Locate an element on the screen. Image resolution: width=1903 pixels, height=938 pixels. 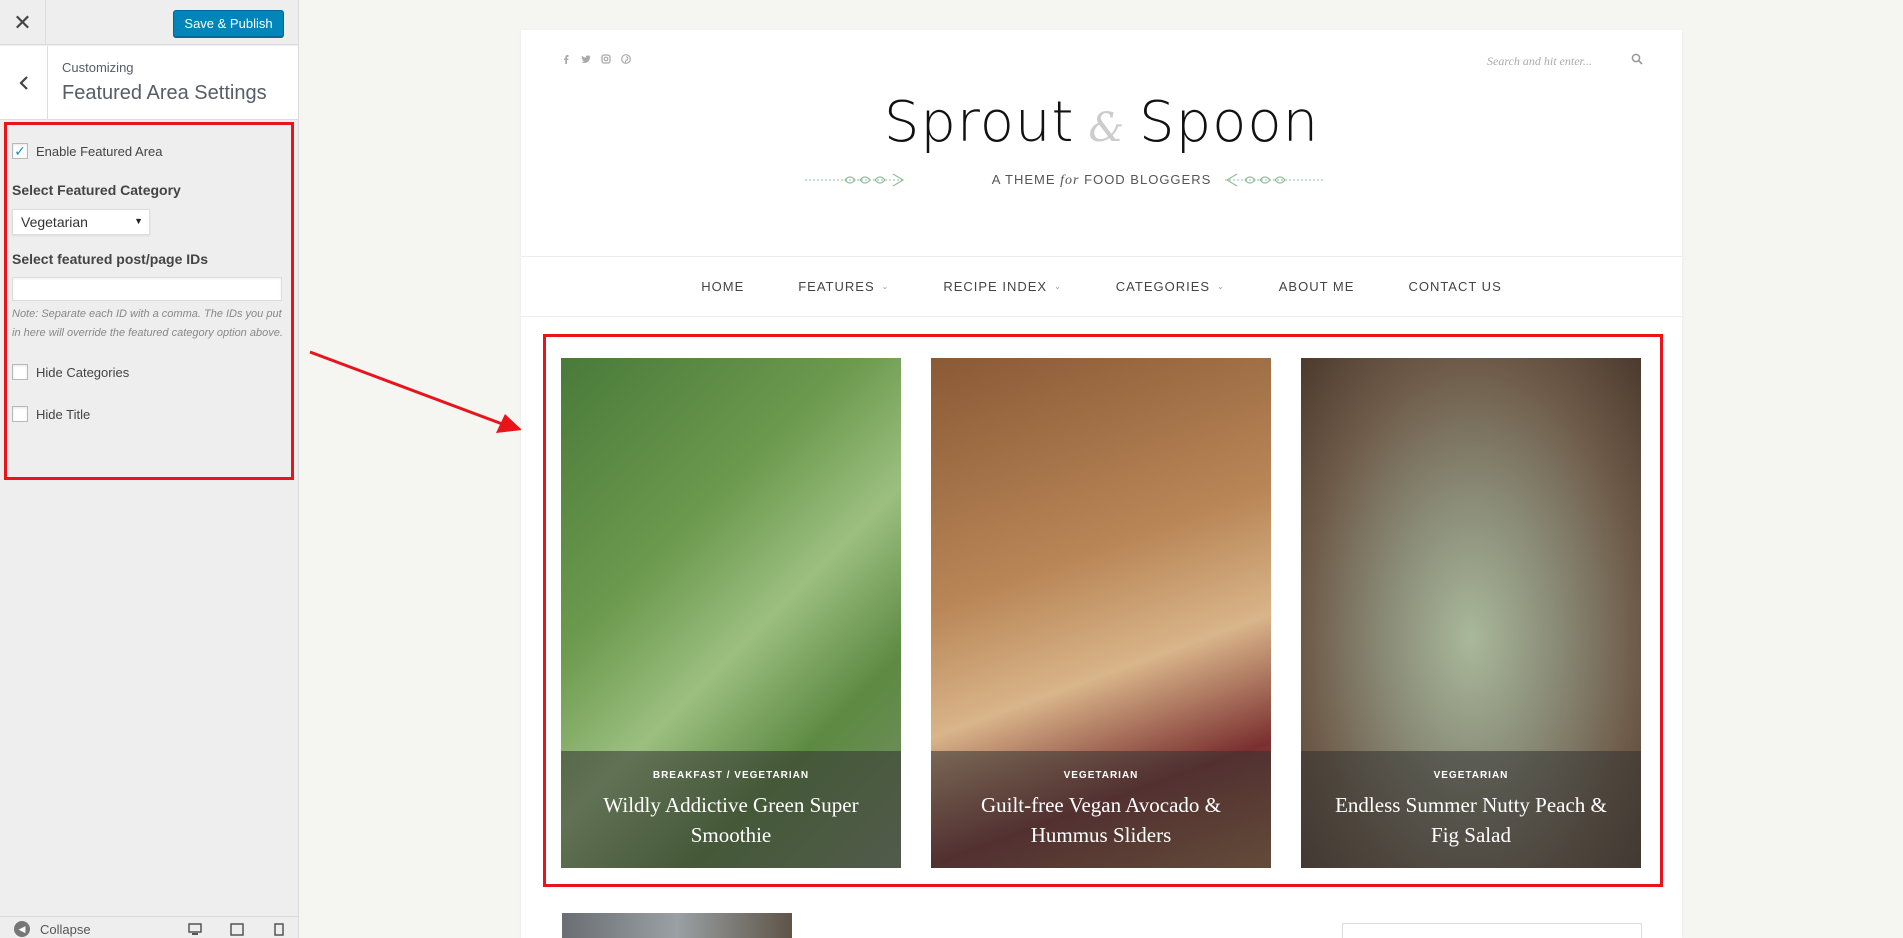
checkmark-icon: ✓ is located at coordinates (20, 151).